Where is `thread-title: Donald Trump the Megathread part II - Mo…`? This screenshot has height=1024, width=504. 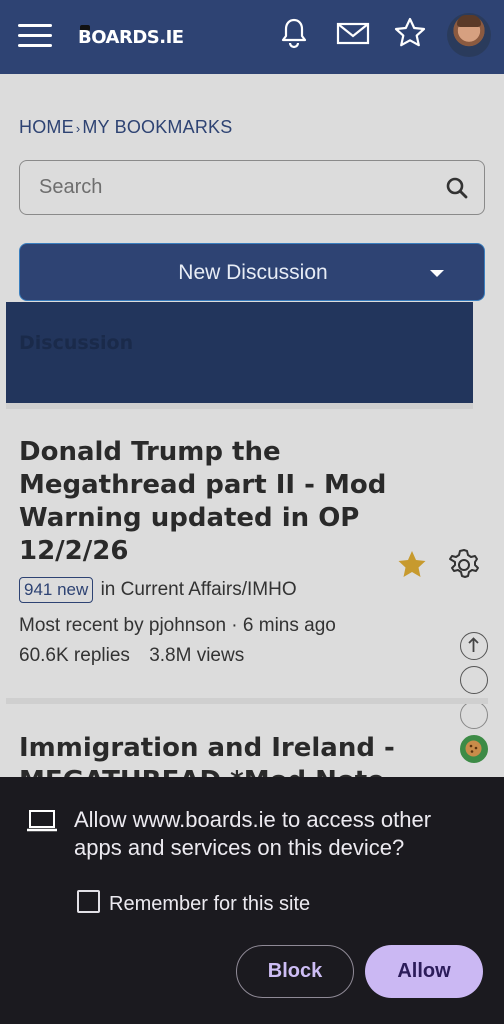
thread-title: Donald Trump the Megathread part II - Mo… is located at coordinates (204, 502).